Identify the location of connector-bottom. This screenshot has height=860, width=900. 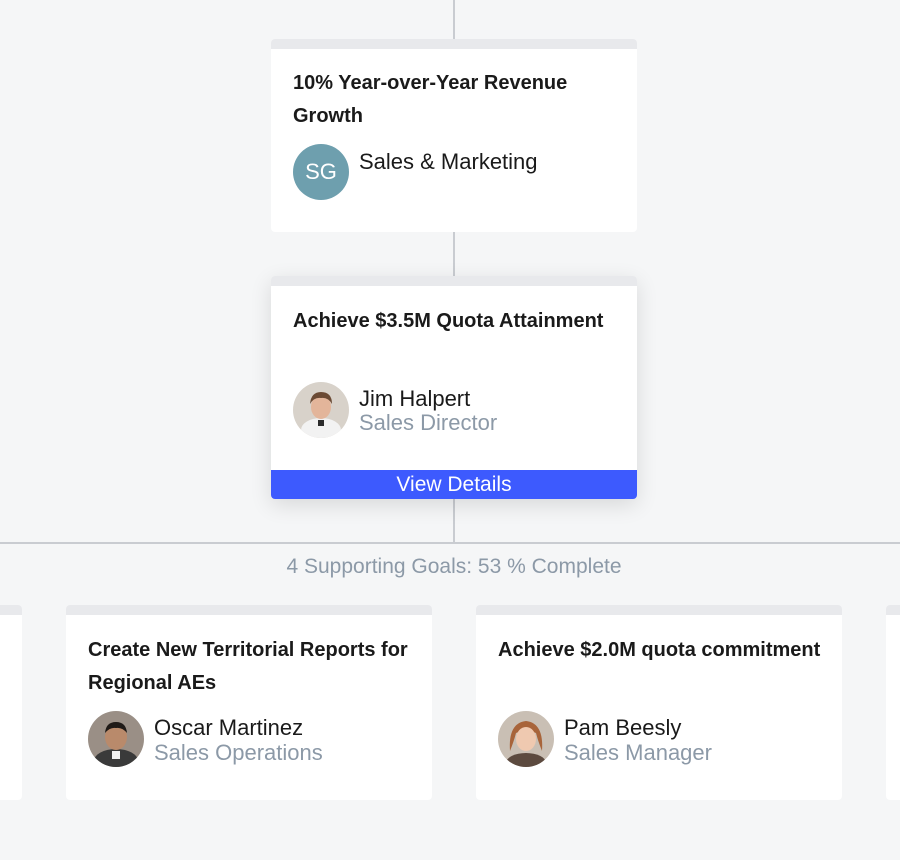
(454, 521).